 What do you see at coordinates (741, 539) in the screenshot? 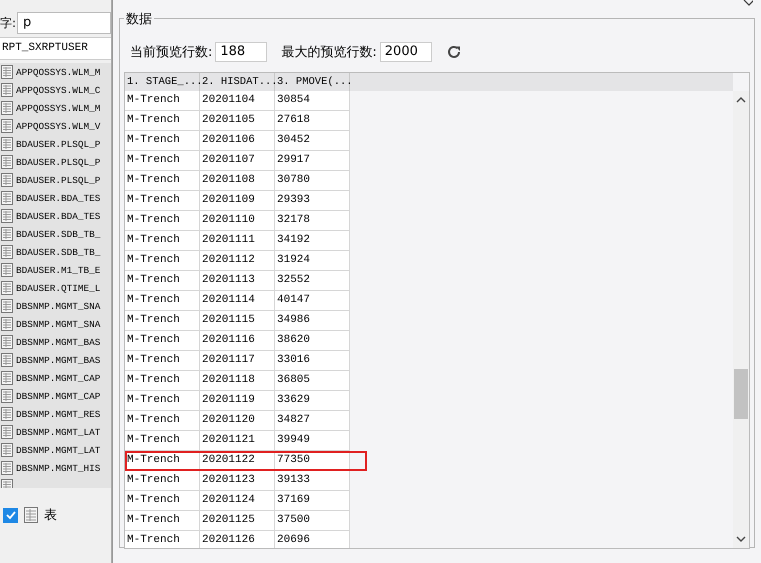
I see `scroll-down-icon` at bounding box center [741, 539].